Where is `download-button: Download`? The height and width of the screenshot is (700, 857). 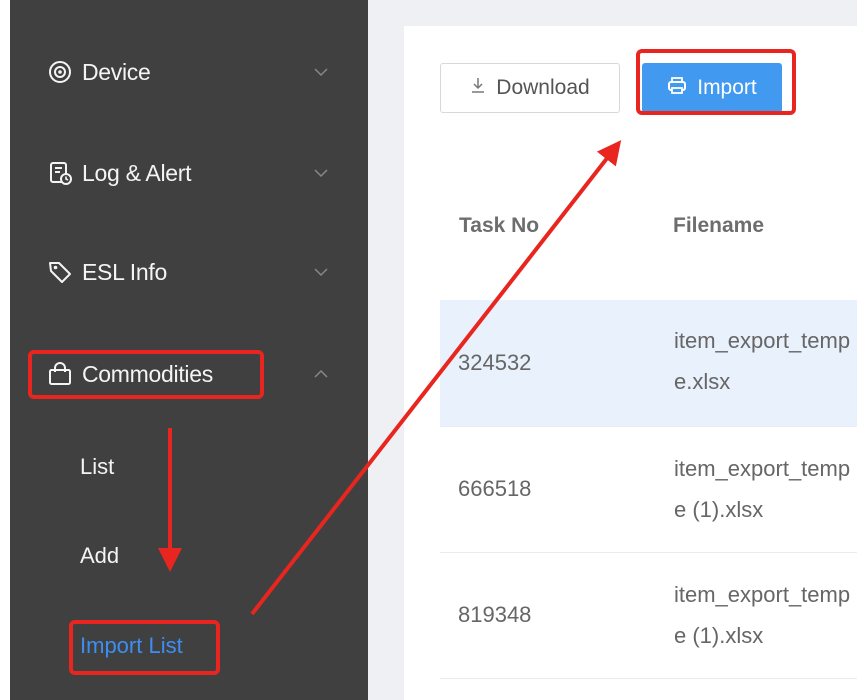 download-button: Download is located at coordinates (530, 88).